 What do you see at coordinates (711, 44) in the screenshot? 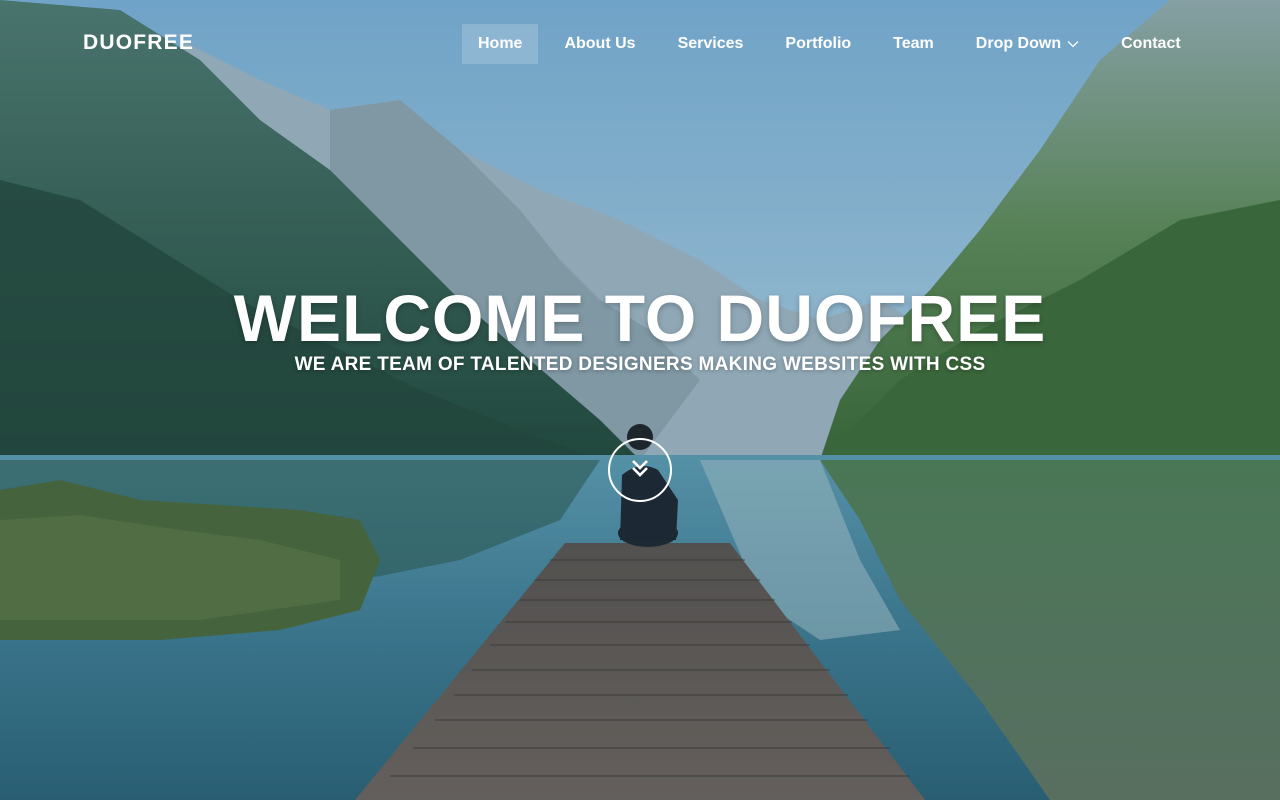
I see `nav-services: Services` at bounding box center [711, 44].